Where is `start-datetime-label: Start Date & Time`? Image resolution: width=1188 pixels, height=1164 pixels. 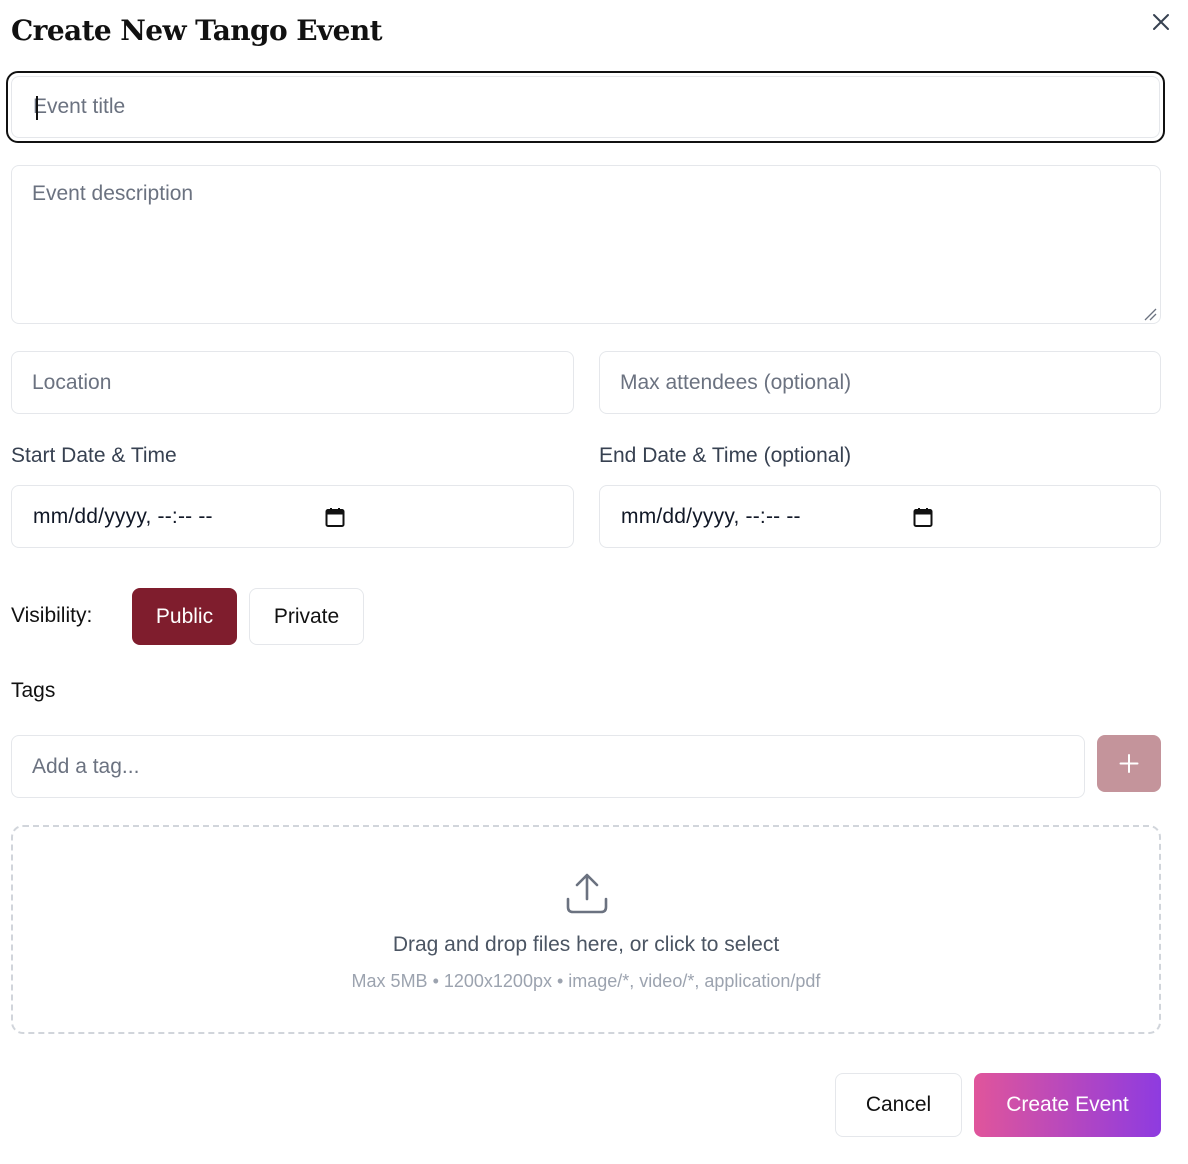
start-datetime-label: Start Date & Time is located at coordinates (94, 455).